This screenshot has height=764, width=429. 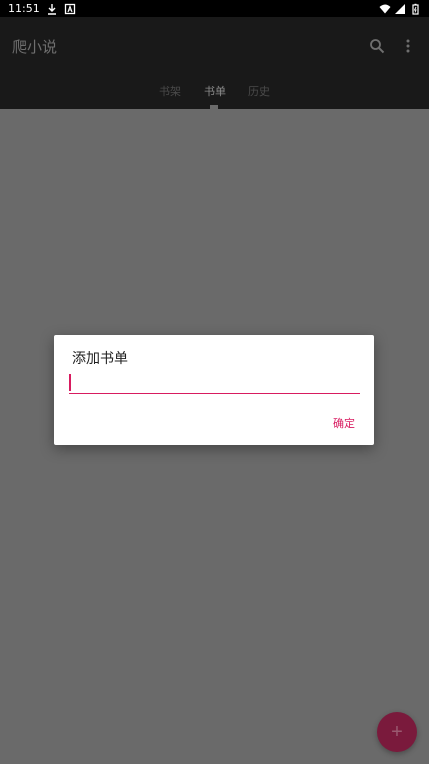 What do you see at coordinates (214, 107) in the screenshot?
I see `tab-indicator` at bounding box center [214, 107].